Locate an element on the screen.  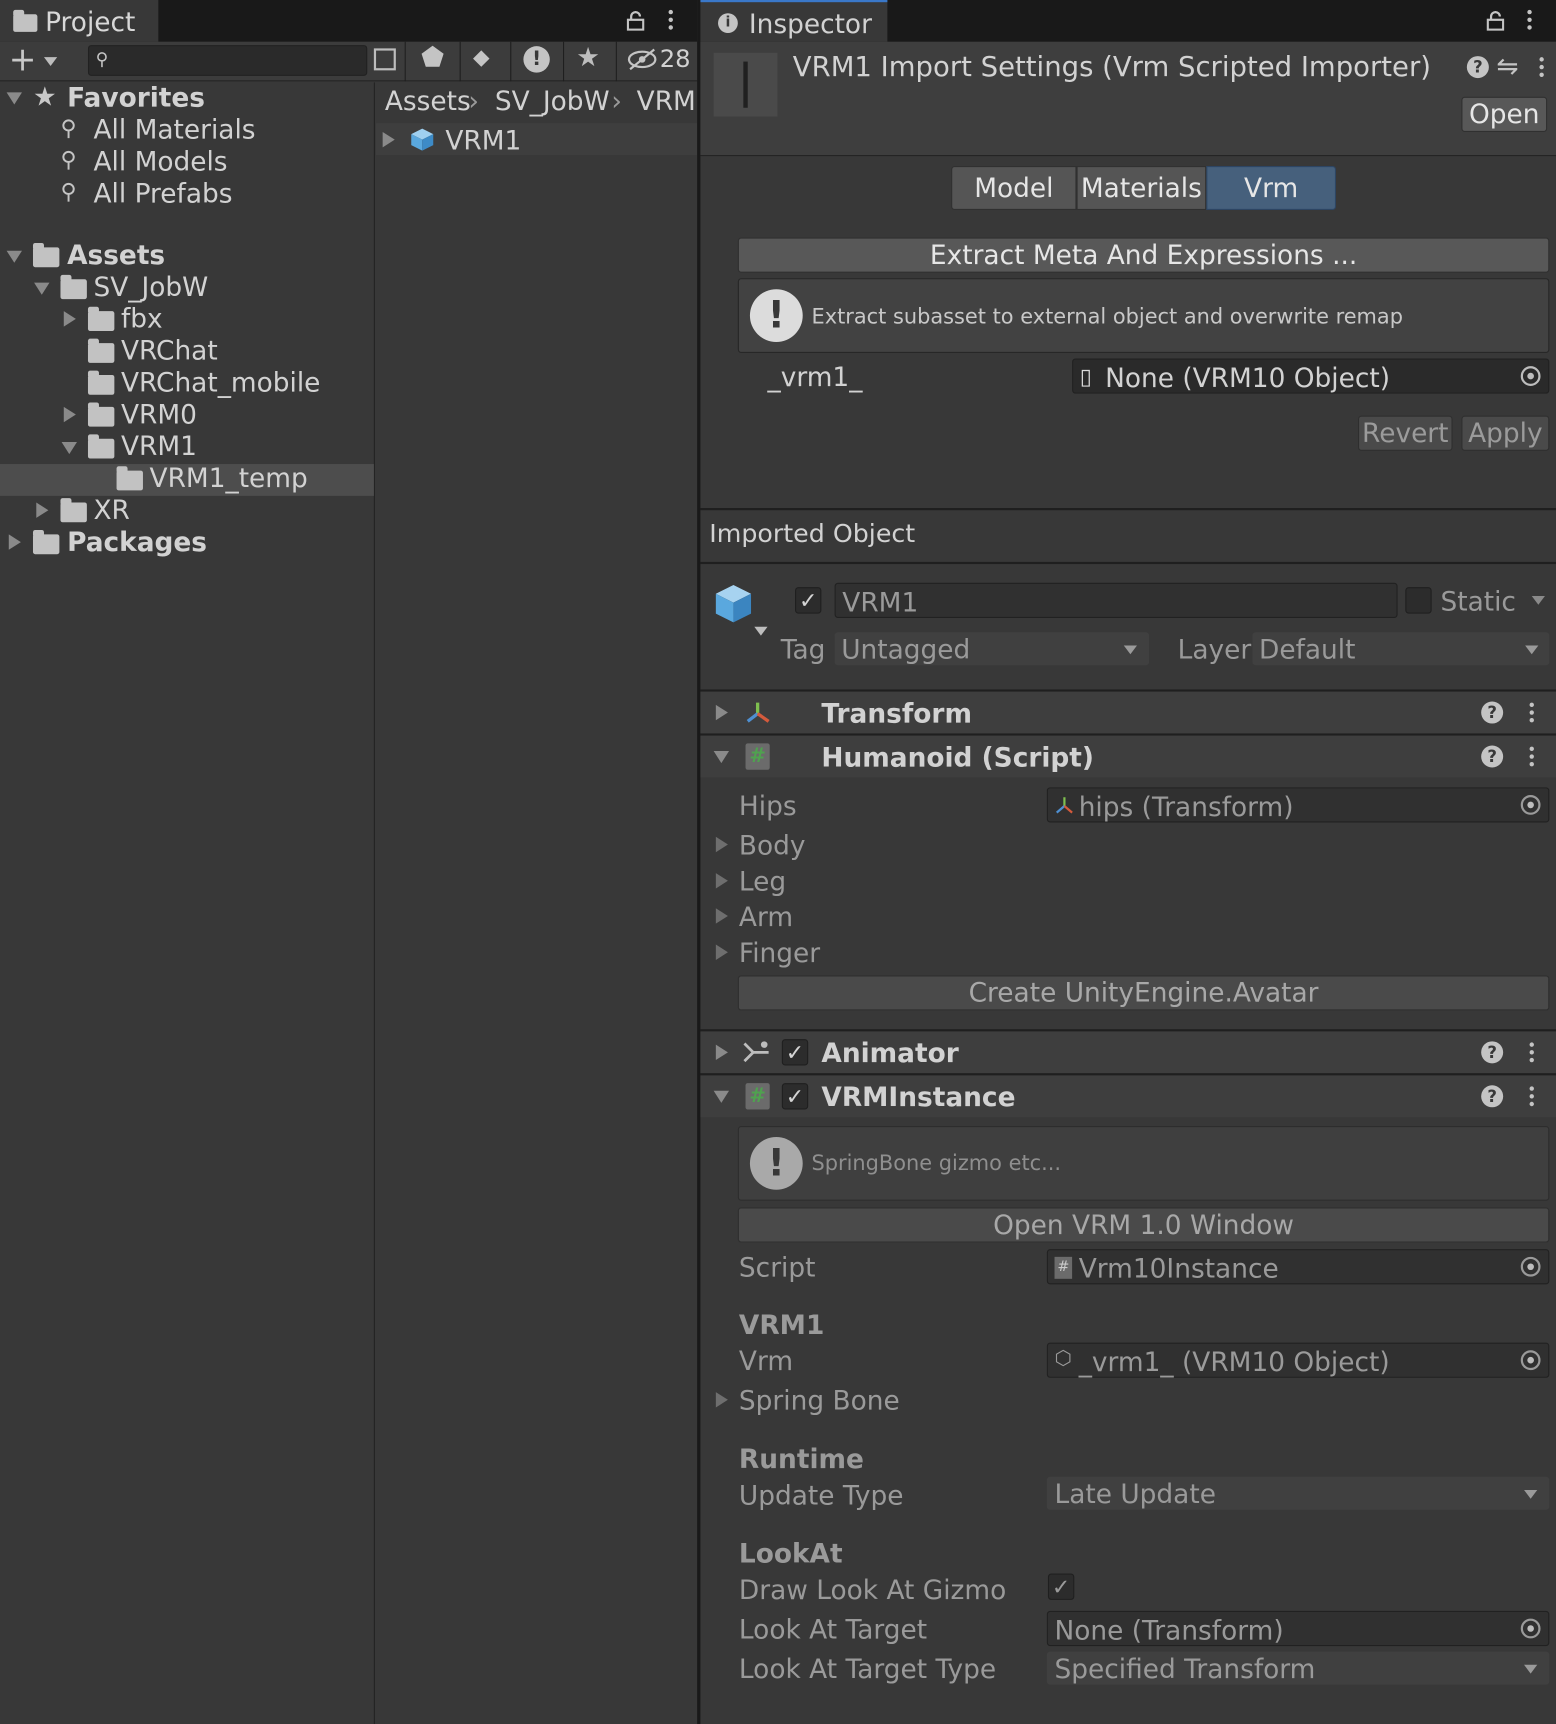
open-button: Open is located at coordinates (1504, 114).